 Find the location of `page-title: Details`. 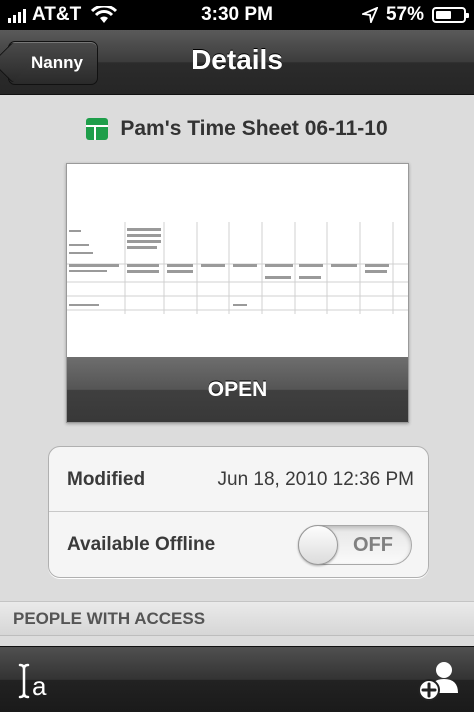

page-title: Details is located at coordinates (237, 59).